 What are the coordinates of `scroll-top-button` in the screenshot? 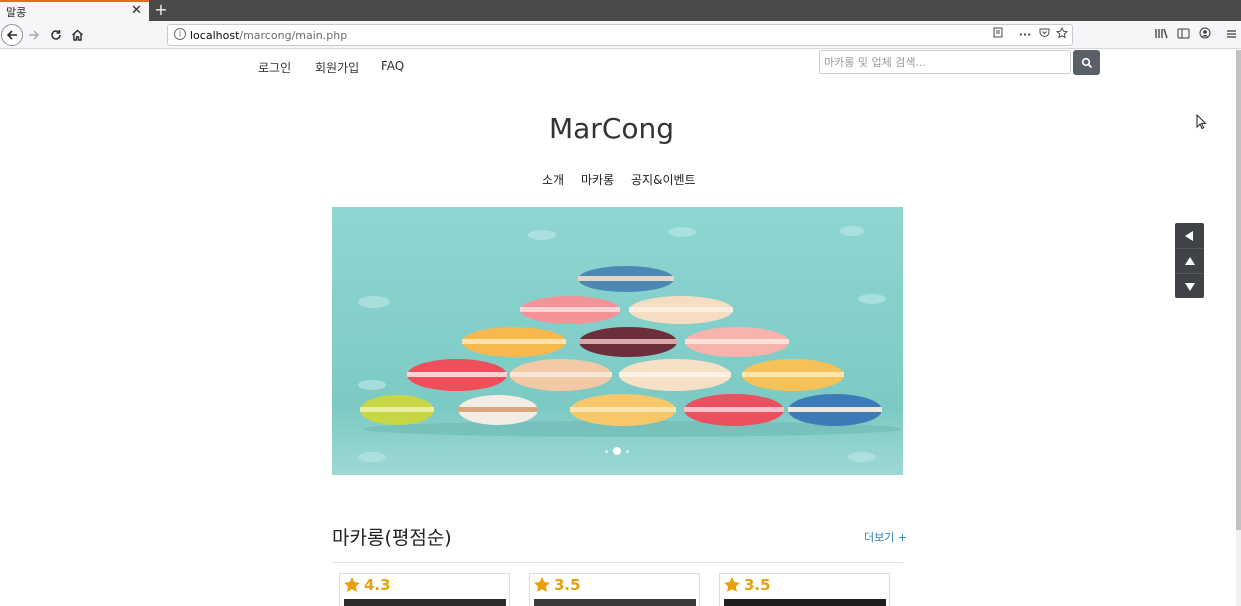 It's located at (1189, 260).